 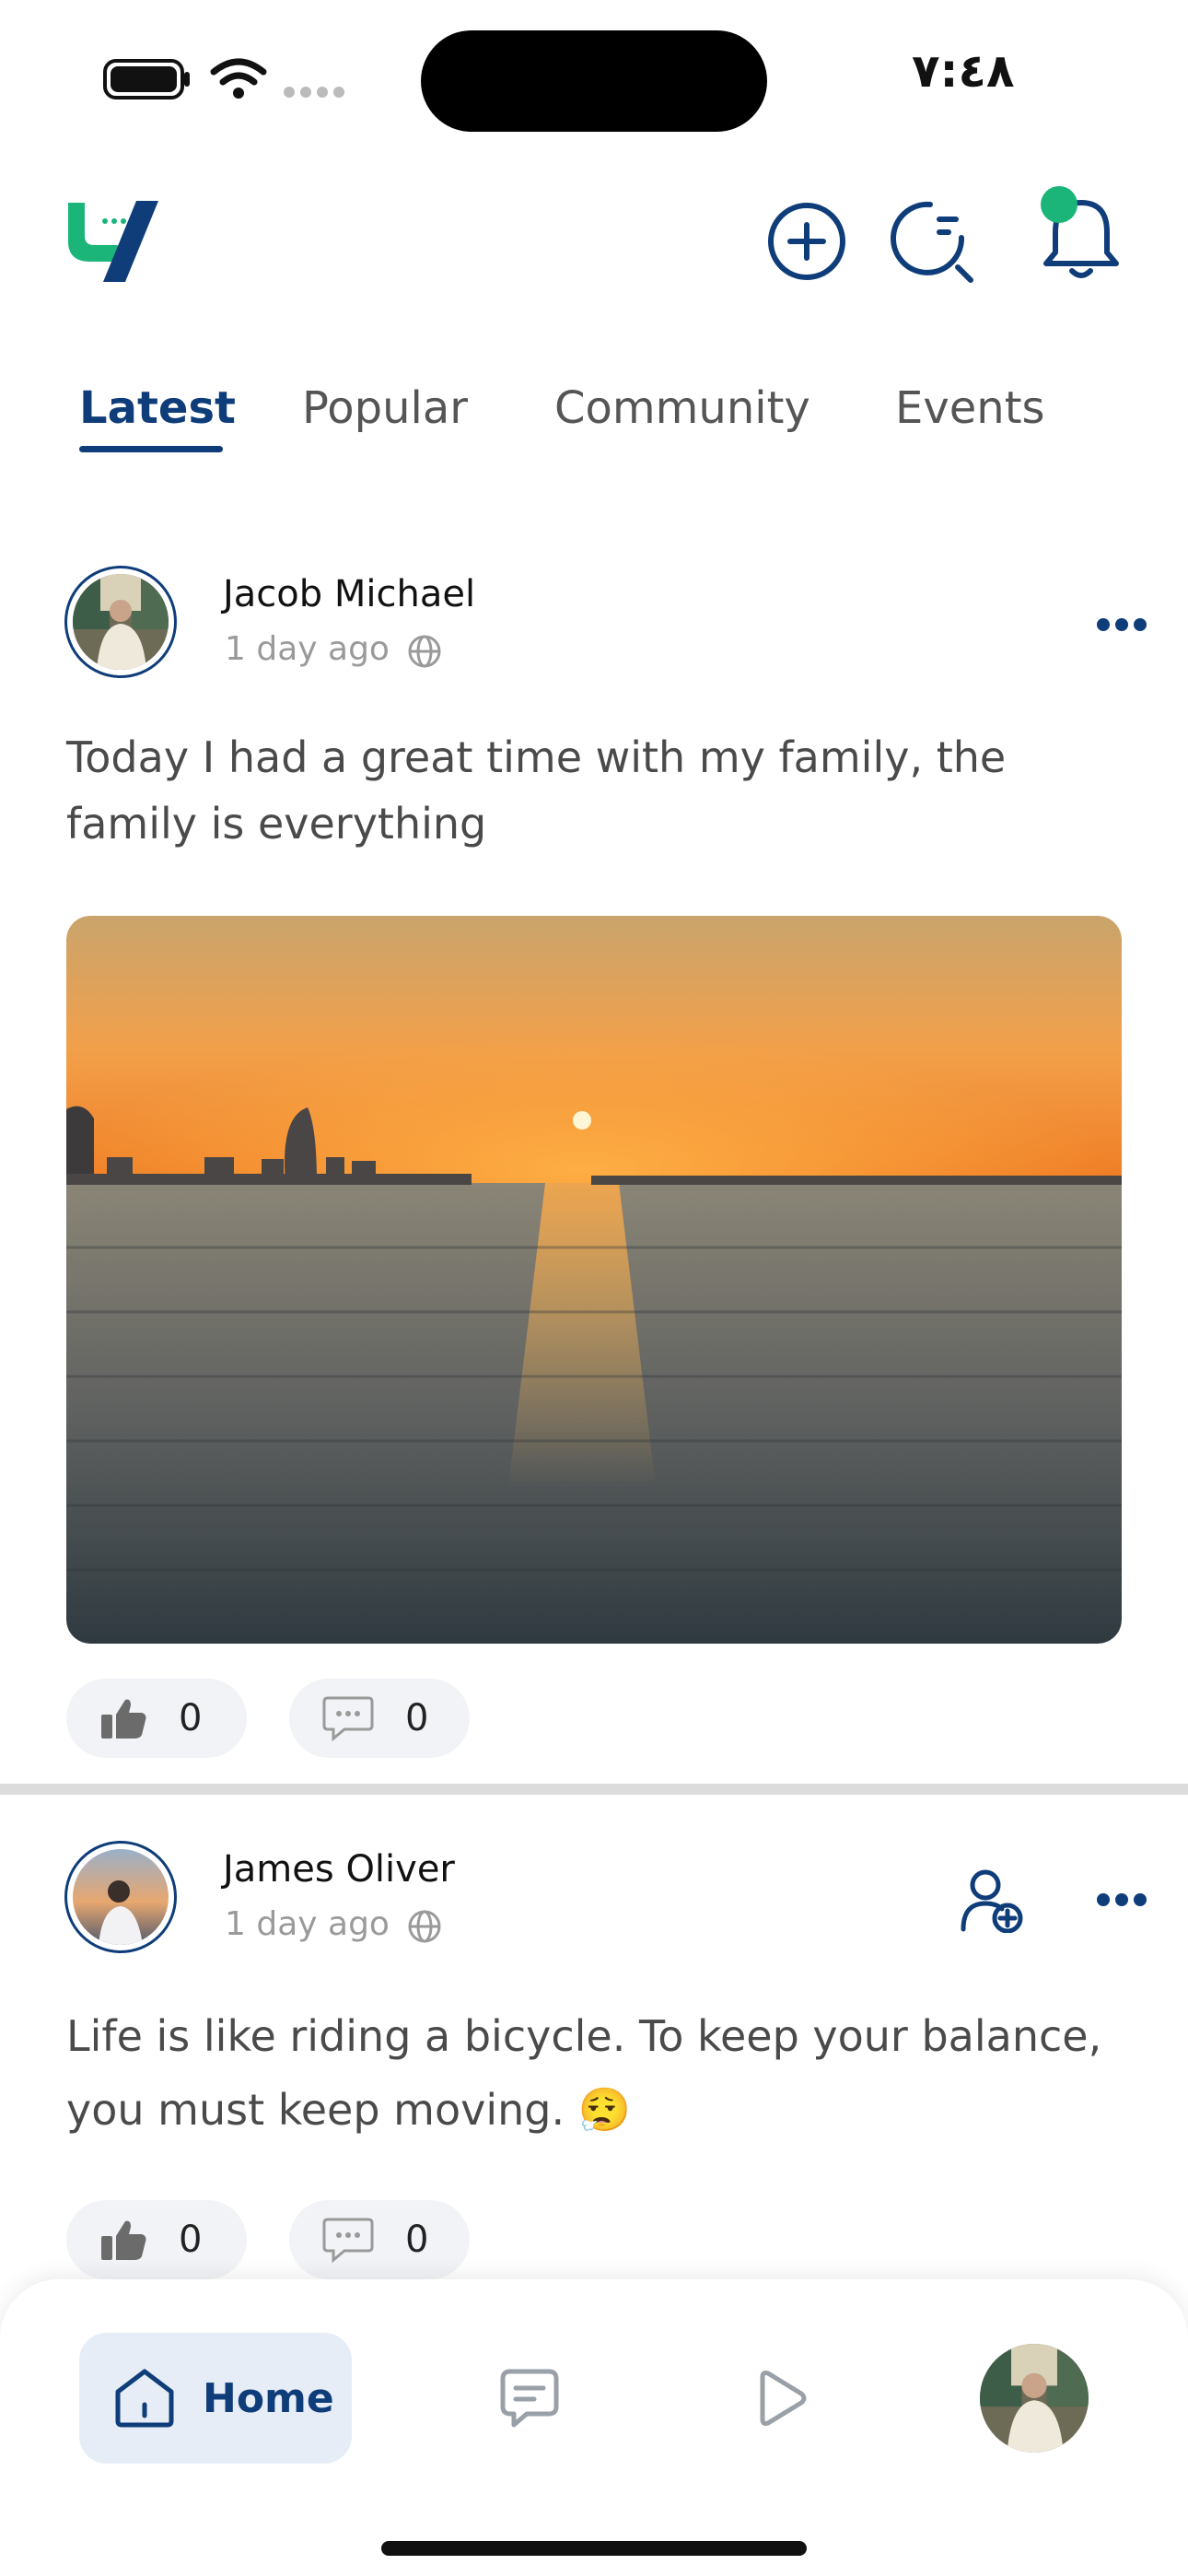 I want to click on notification-badge, so click(x=1059, y=204).